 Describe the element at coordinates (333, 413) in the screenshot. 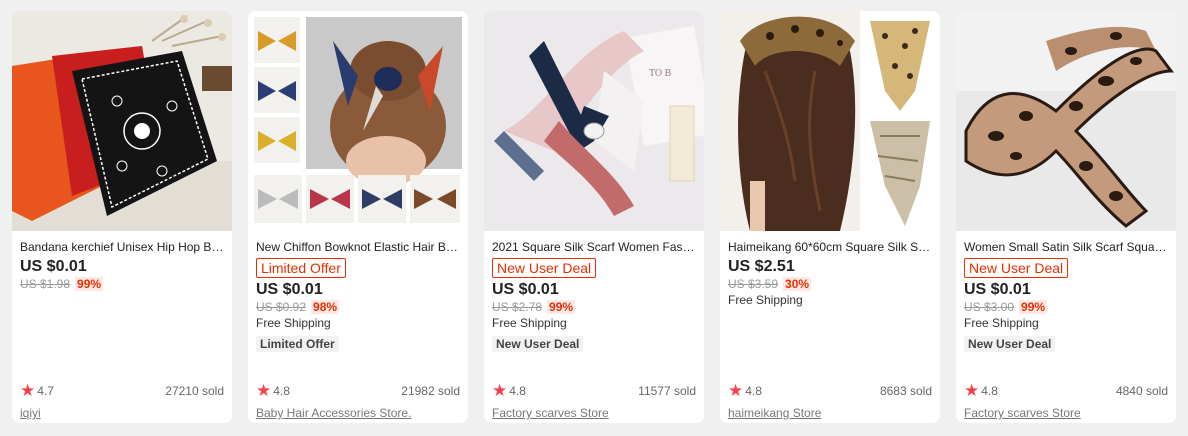

I see `store-link: Baby Hair Accessories Store.` at that location.